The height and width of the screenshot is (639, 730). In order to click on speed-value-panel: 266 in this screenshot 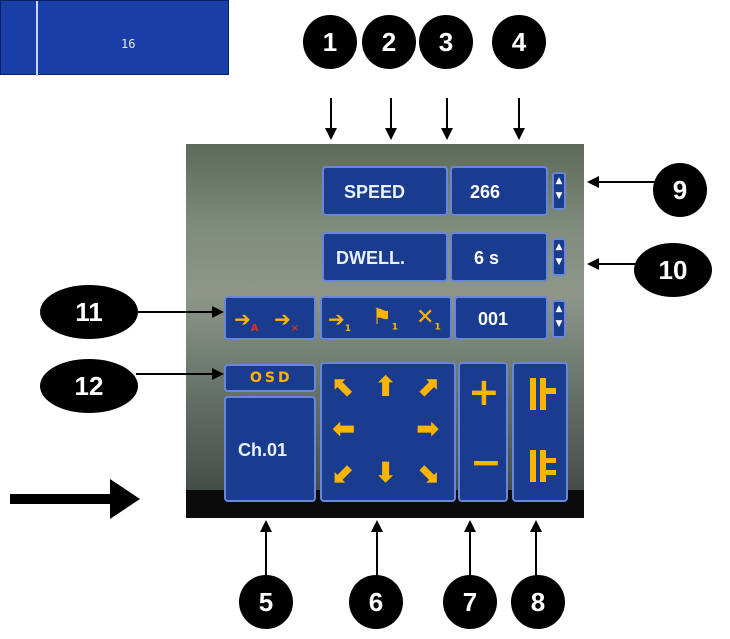, I will do `click(499, 191)`.